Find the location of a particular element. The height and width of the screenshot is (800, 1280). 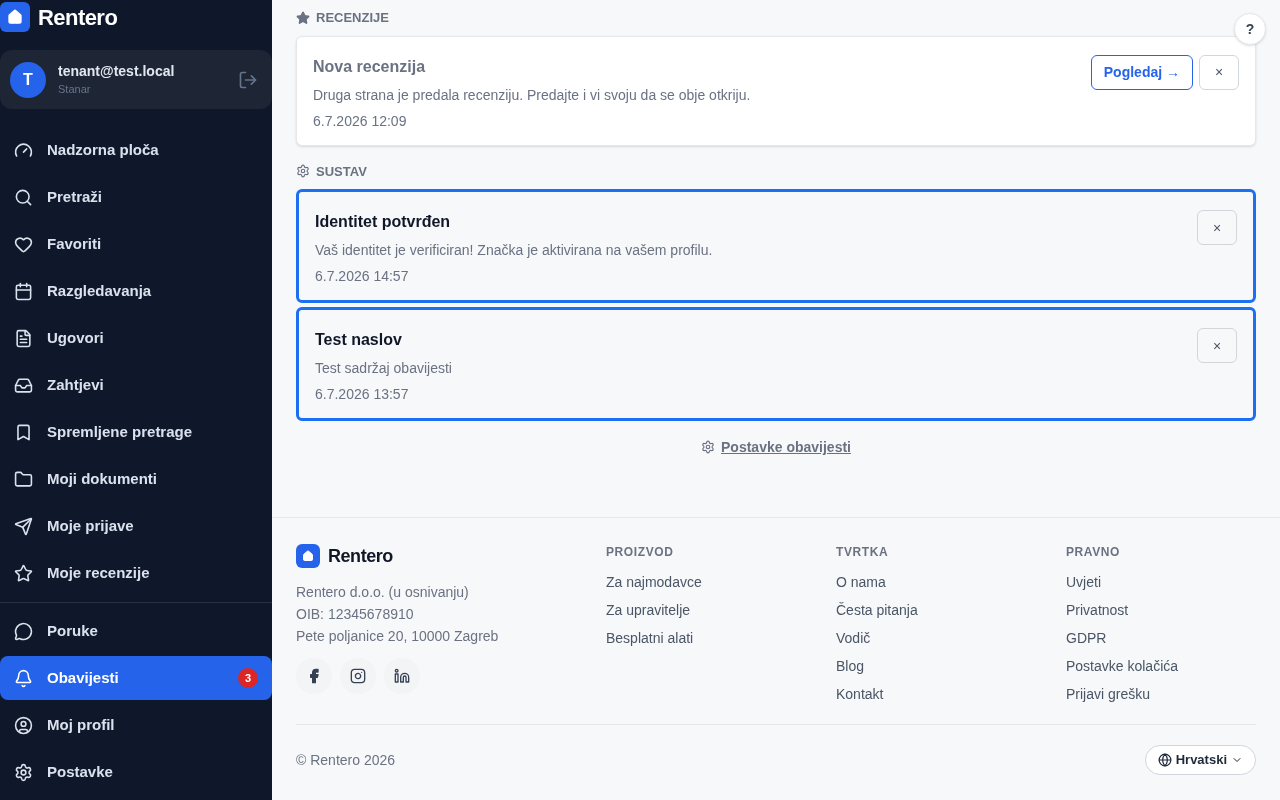

footer-link: O nama is located at coordinates (951, 582).